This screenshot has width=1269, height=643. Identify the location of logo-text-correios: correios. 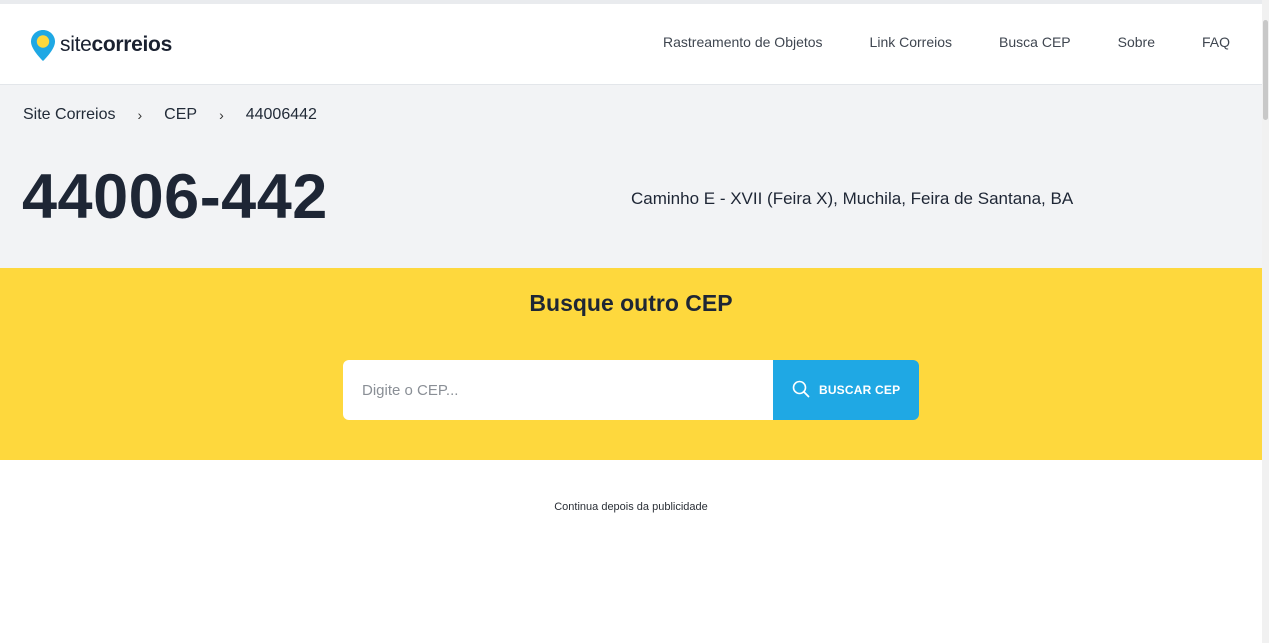
(131, 44).